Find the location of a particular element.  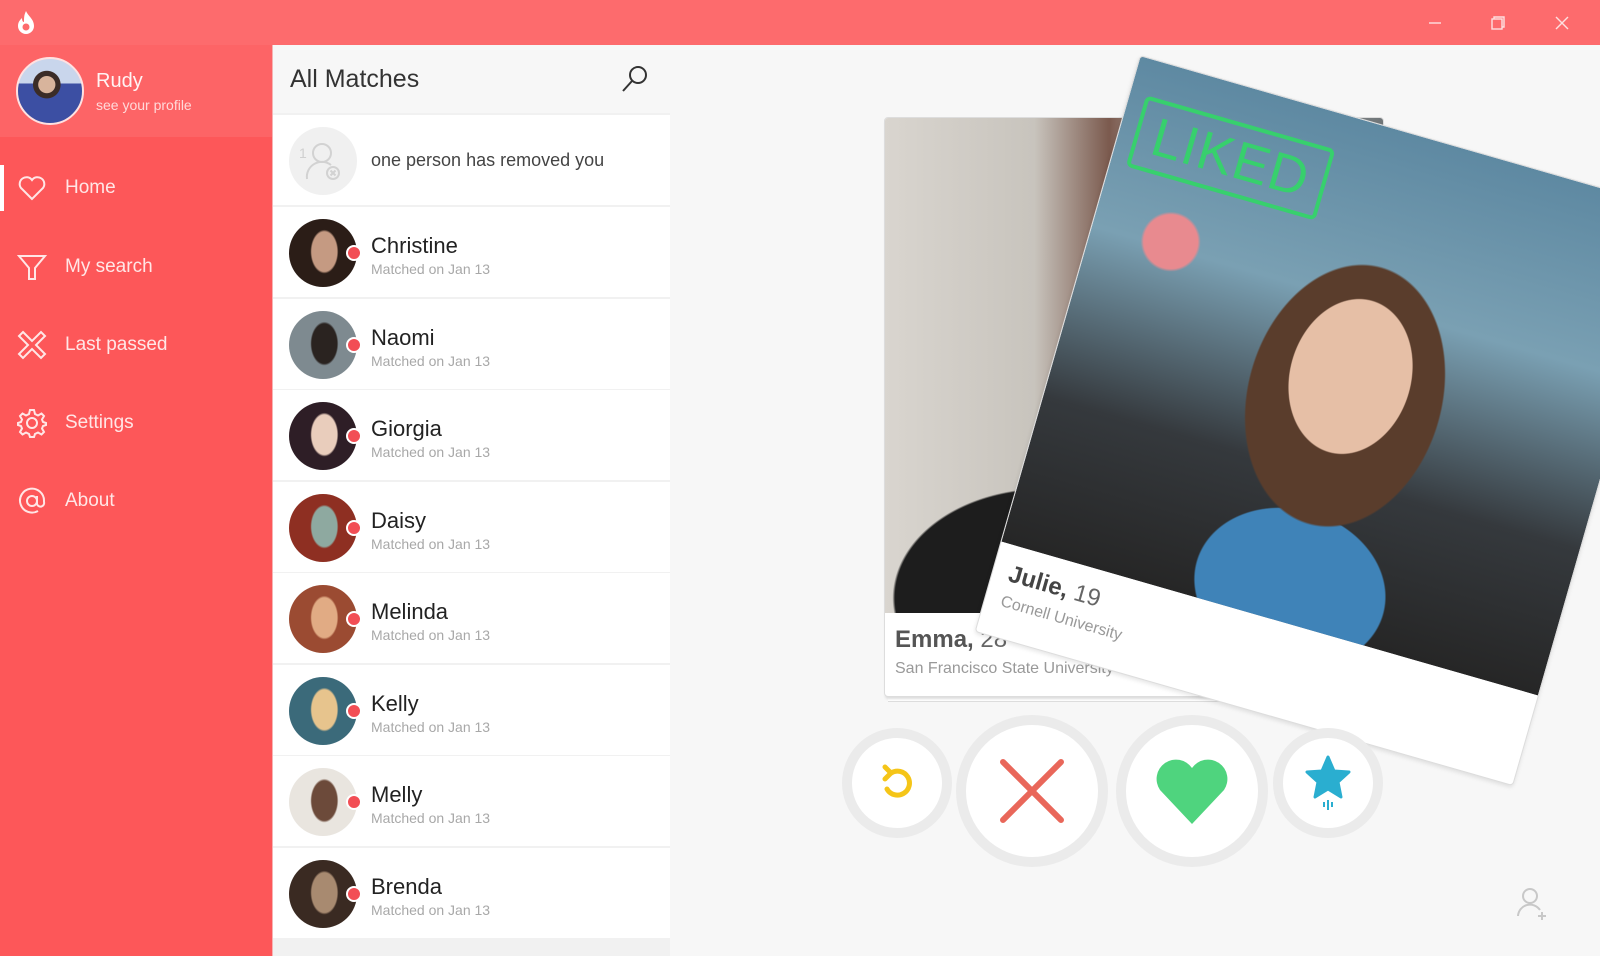

sidebar-item-home: Home is located at coordinates (136, 188).